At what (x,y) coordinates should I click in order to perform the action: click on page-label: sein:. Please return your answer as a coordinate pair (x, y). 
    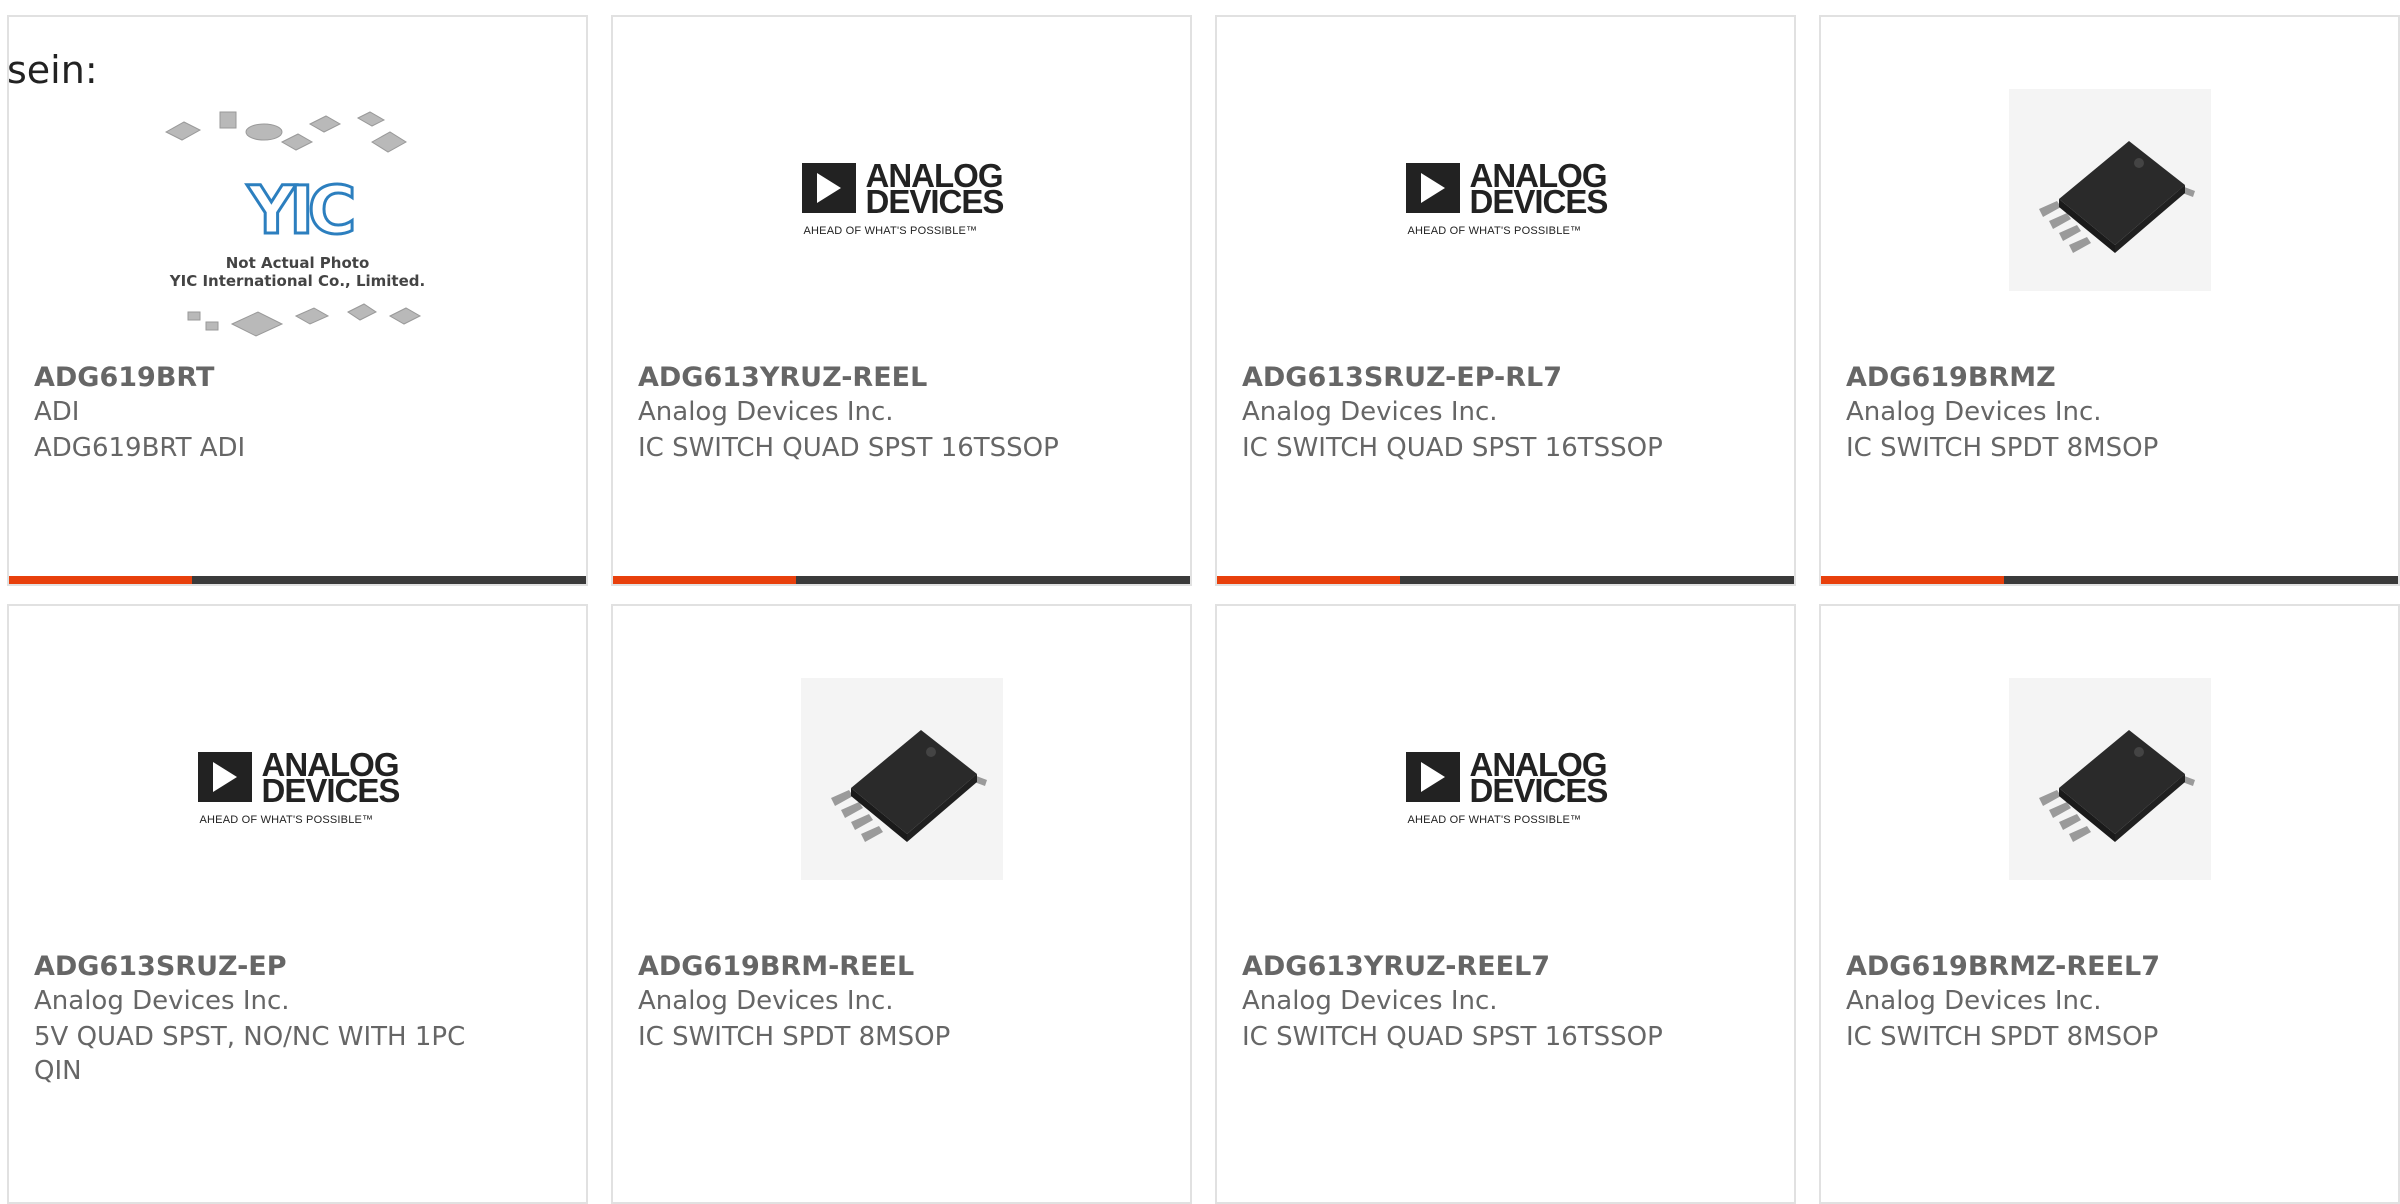
    Looking at the image, I should click on (52, 70).